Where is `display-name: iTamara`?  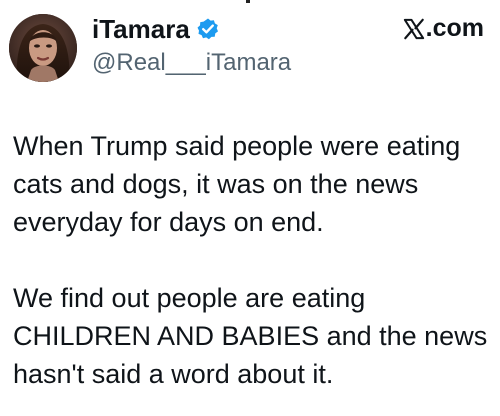 display-name: iTamara is located at coordinates (141, 29).